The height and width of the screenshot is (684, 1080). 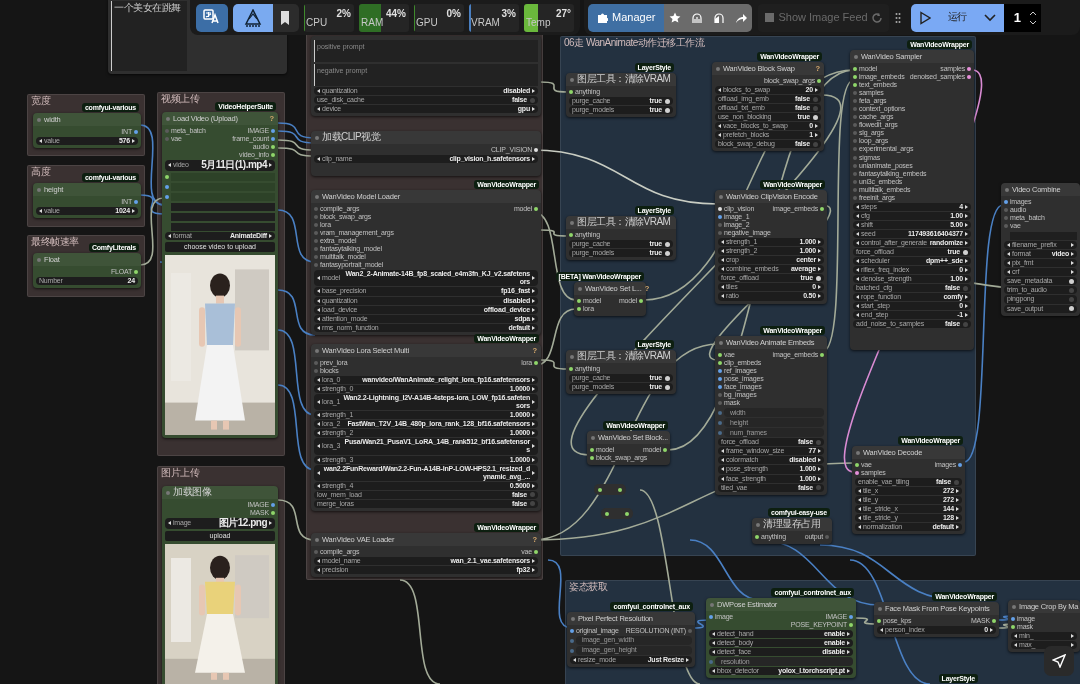 What do you see at coordinates (1022, 17) in the screenshot?
I see `queue-count-field: 1` at bounding box center [1022, 17].